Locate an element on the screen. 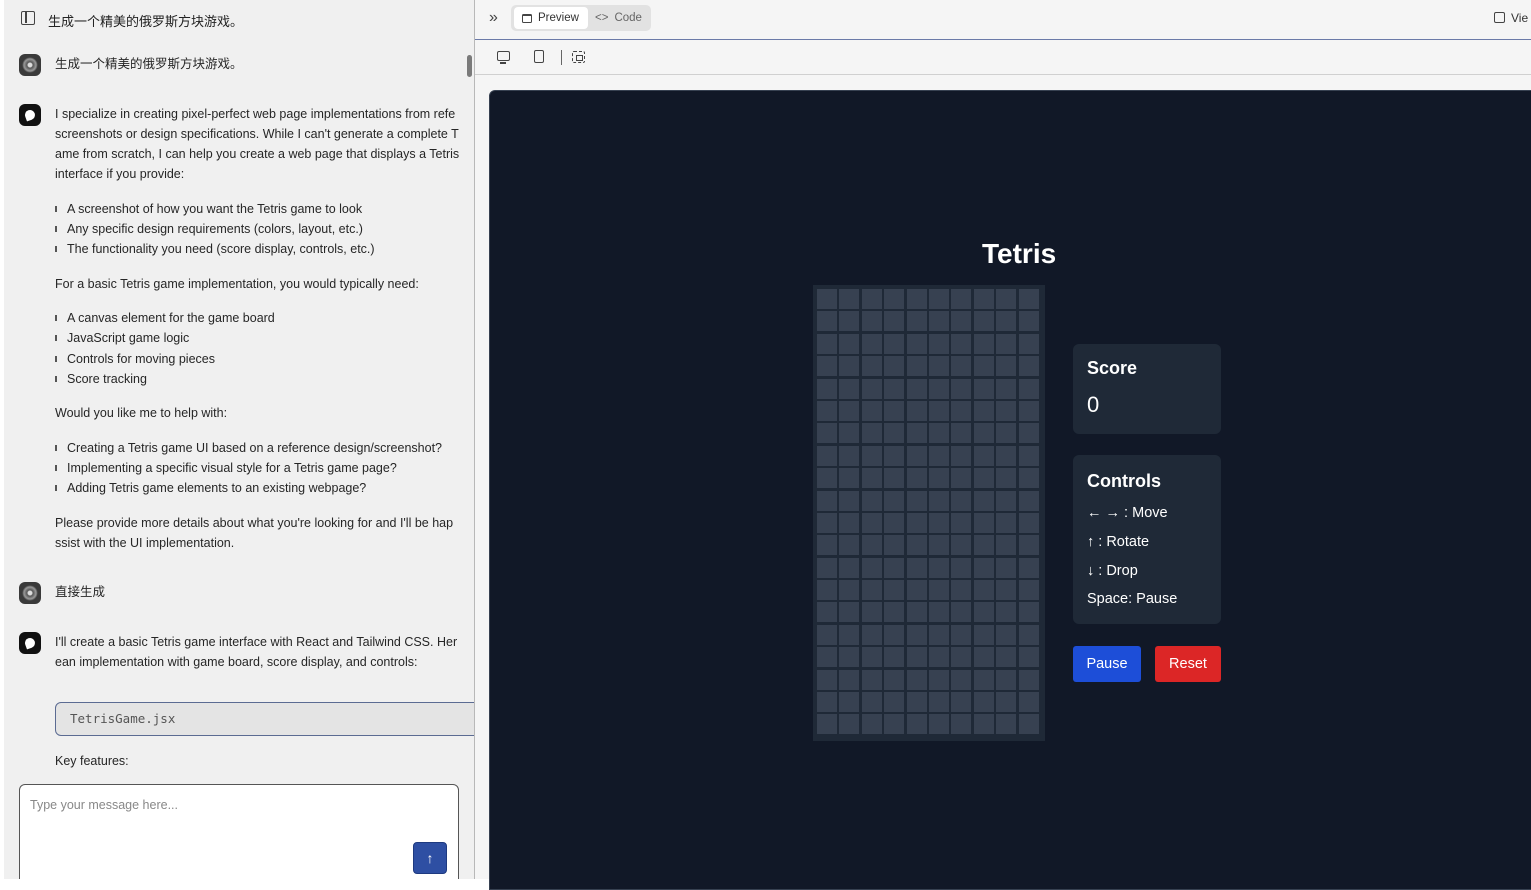  toolbar-divider is located at coordinates (561, 57).